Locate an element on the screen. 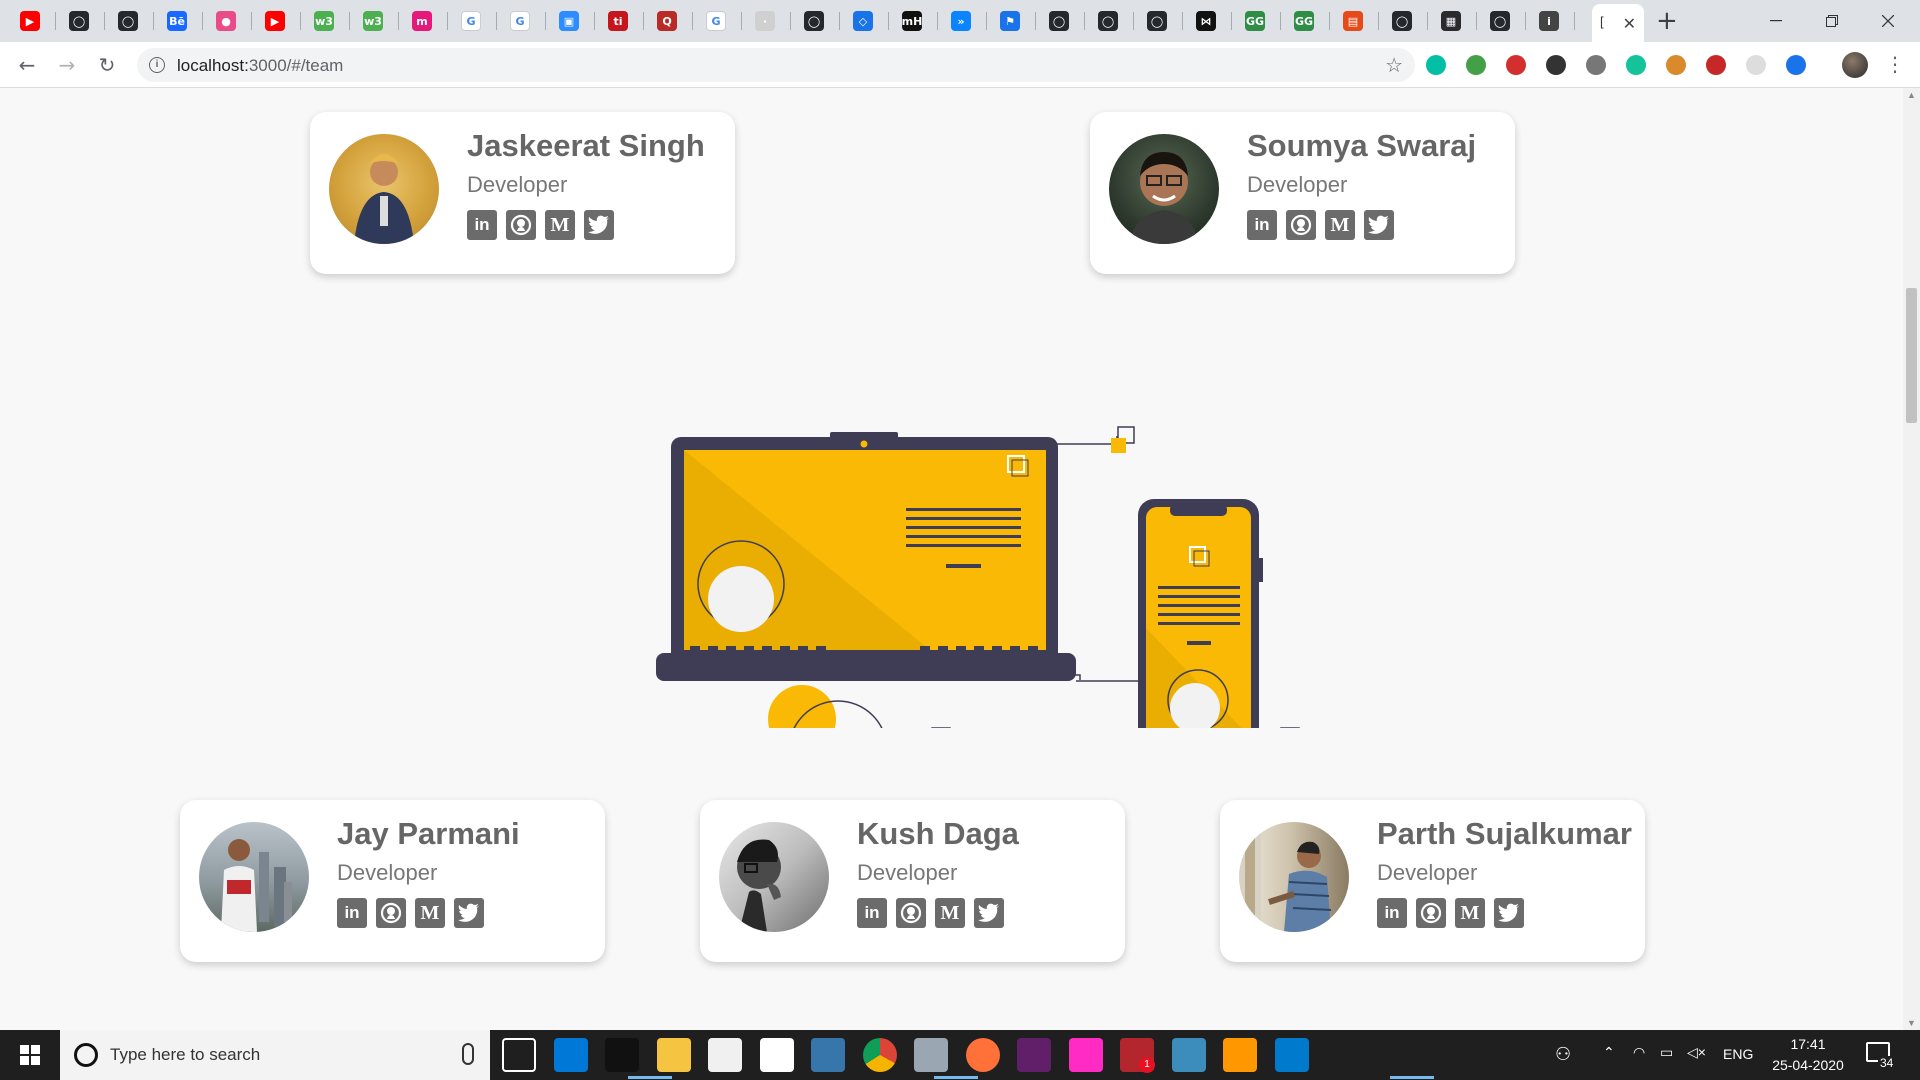  store-icon is located at coordinates (725, 1055).